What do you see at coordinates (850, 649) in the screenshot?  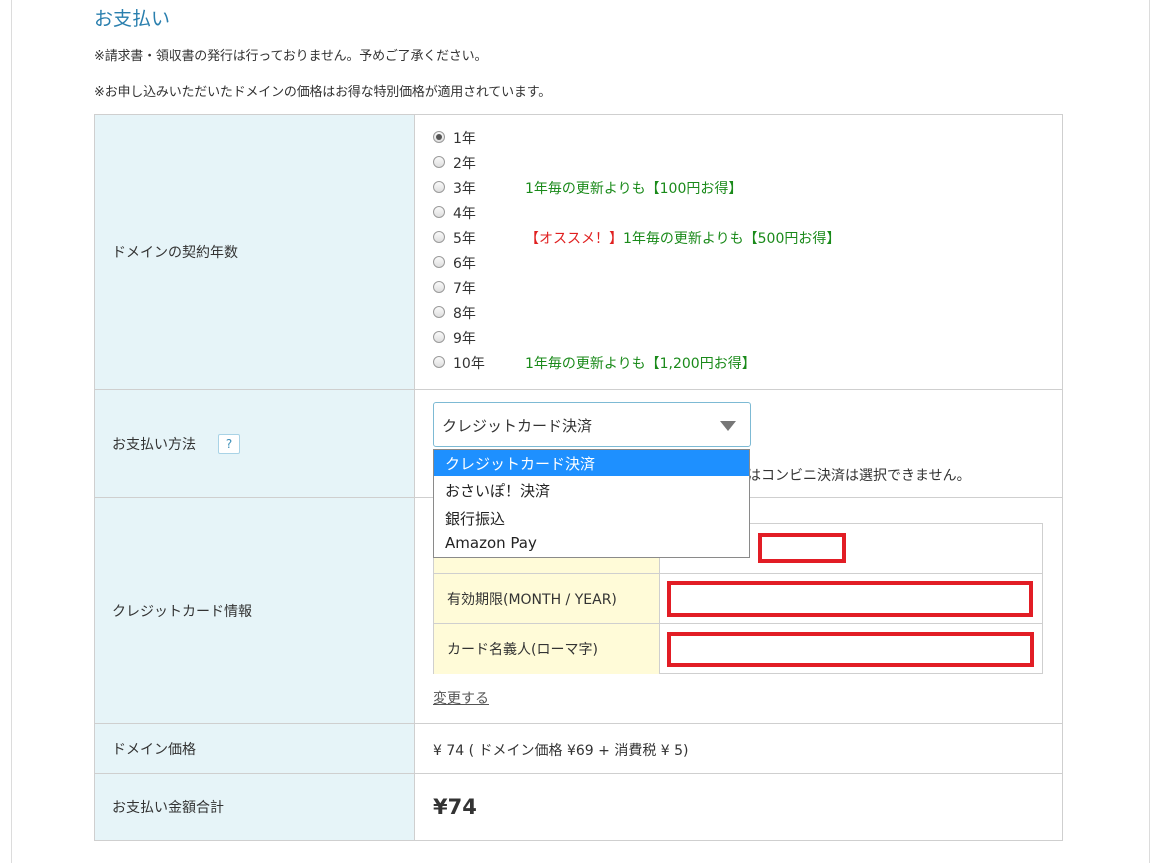 I see `holder-name-field` at bounding box center [850, 649].